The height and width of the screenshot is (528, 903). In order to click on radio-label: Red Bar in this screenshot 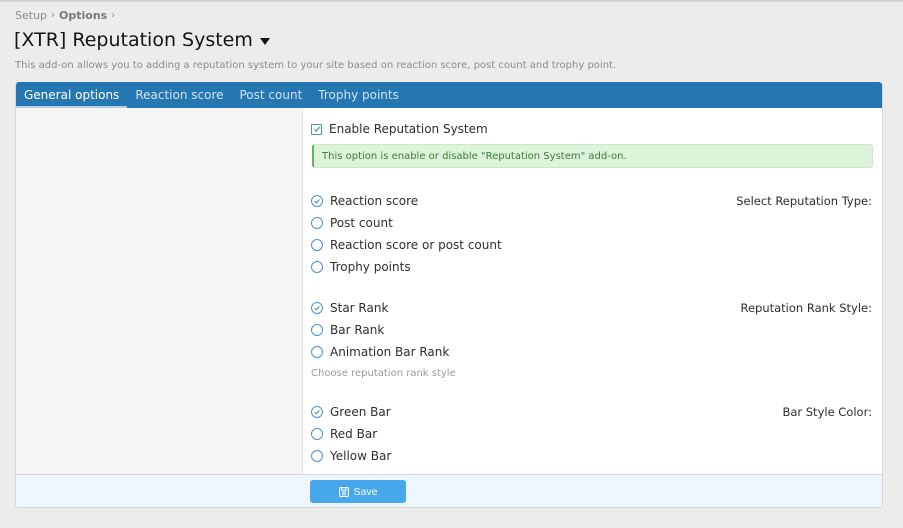, I will do `click(354, 434)`.